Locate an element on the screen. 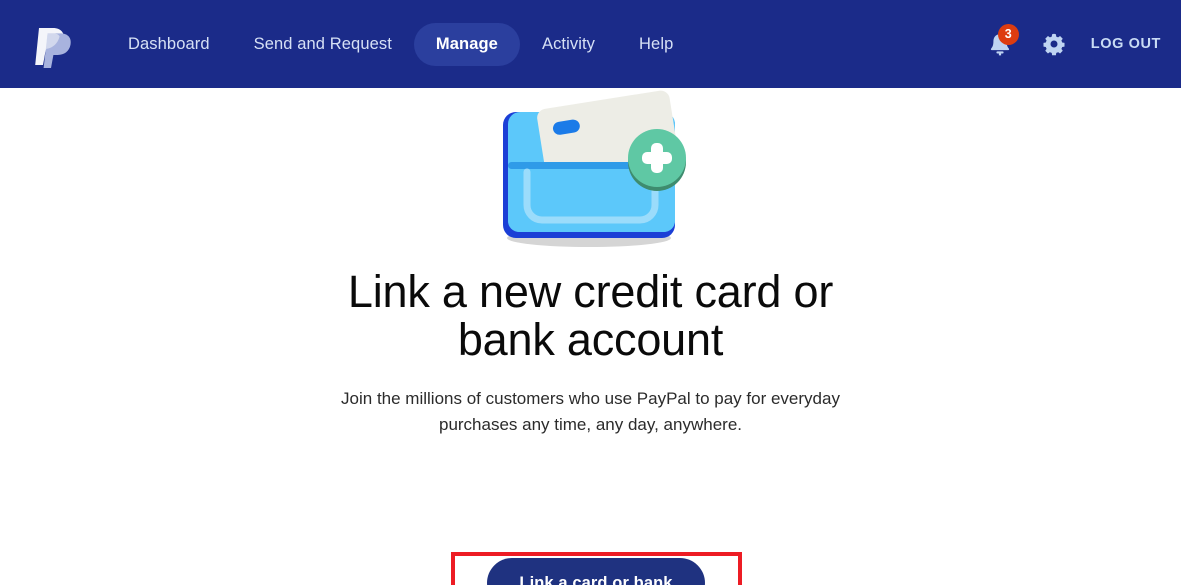 Image resolution: width=1181 pixels, height=585 pixels. nav-item-send-and-request-label: Send and Request is located at coordinates (322, 43).